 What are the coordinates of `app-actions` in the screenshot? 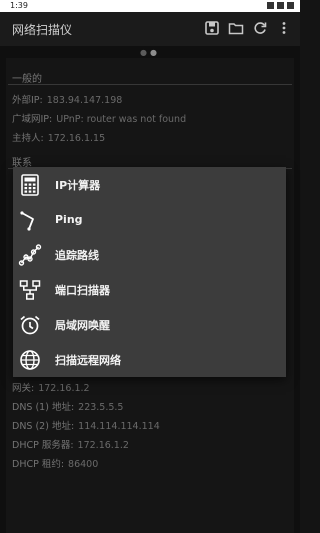 It's located at (248, 28).